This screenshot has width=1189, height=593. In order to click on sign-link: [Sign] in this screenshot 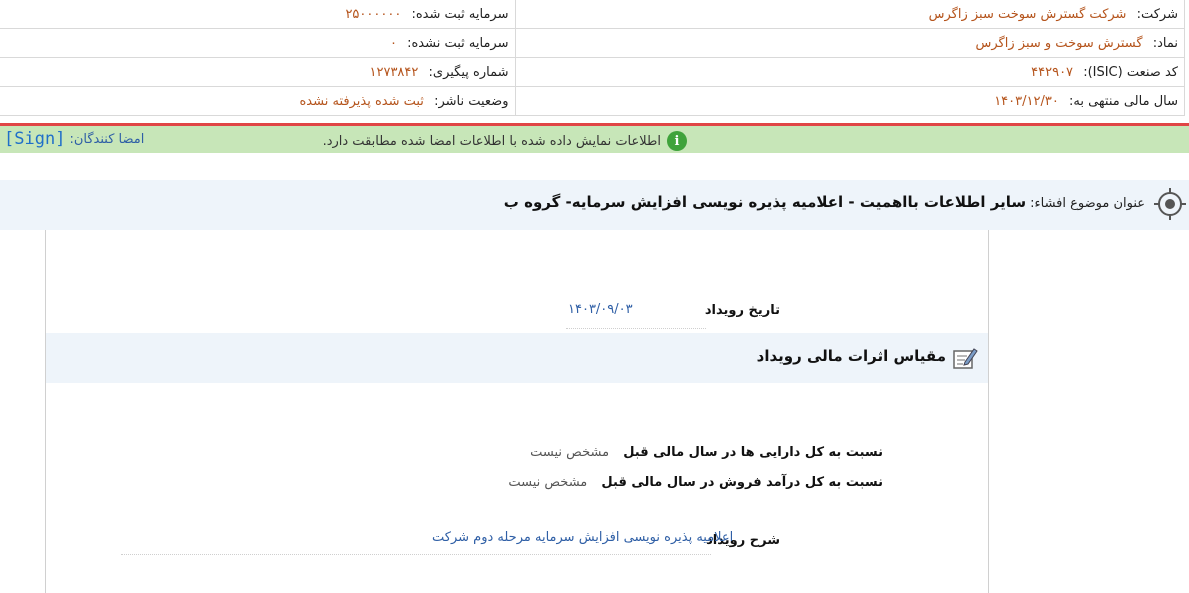, I will do `click(34, 139)`.